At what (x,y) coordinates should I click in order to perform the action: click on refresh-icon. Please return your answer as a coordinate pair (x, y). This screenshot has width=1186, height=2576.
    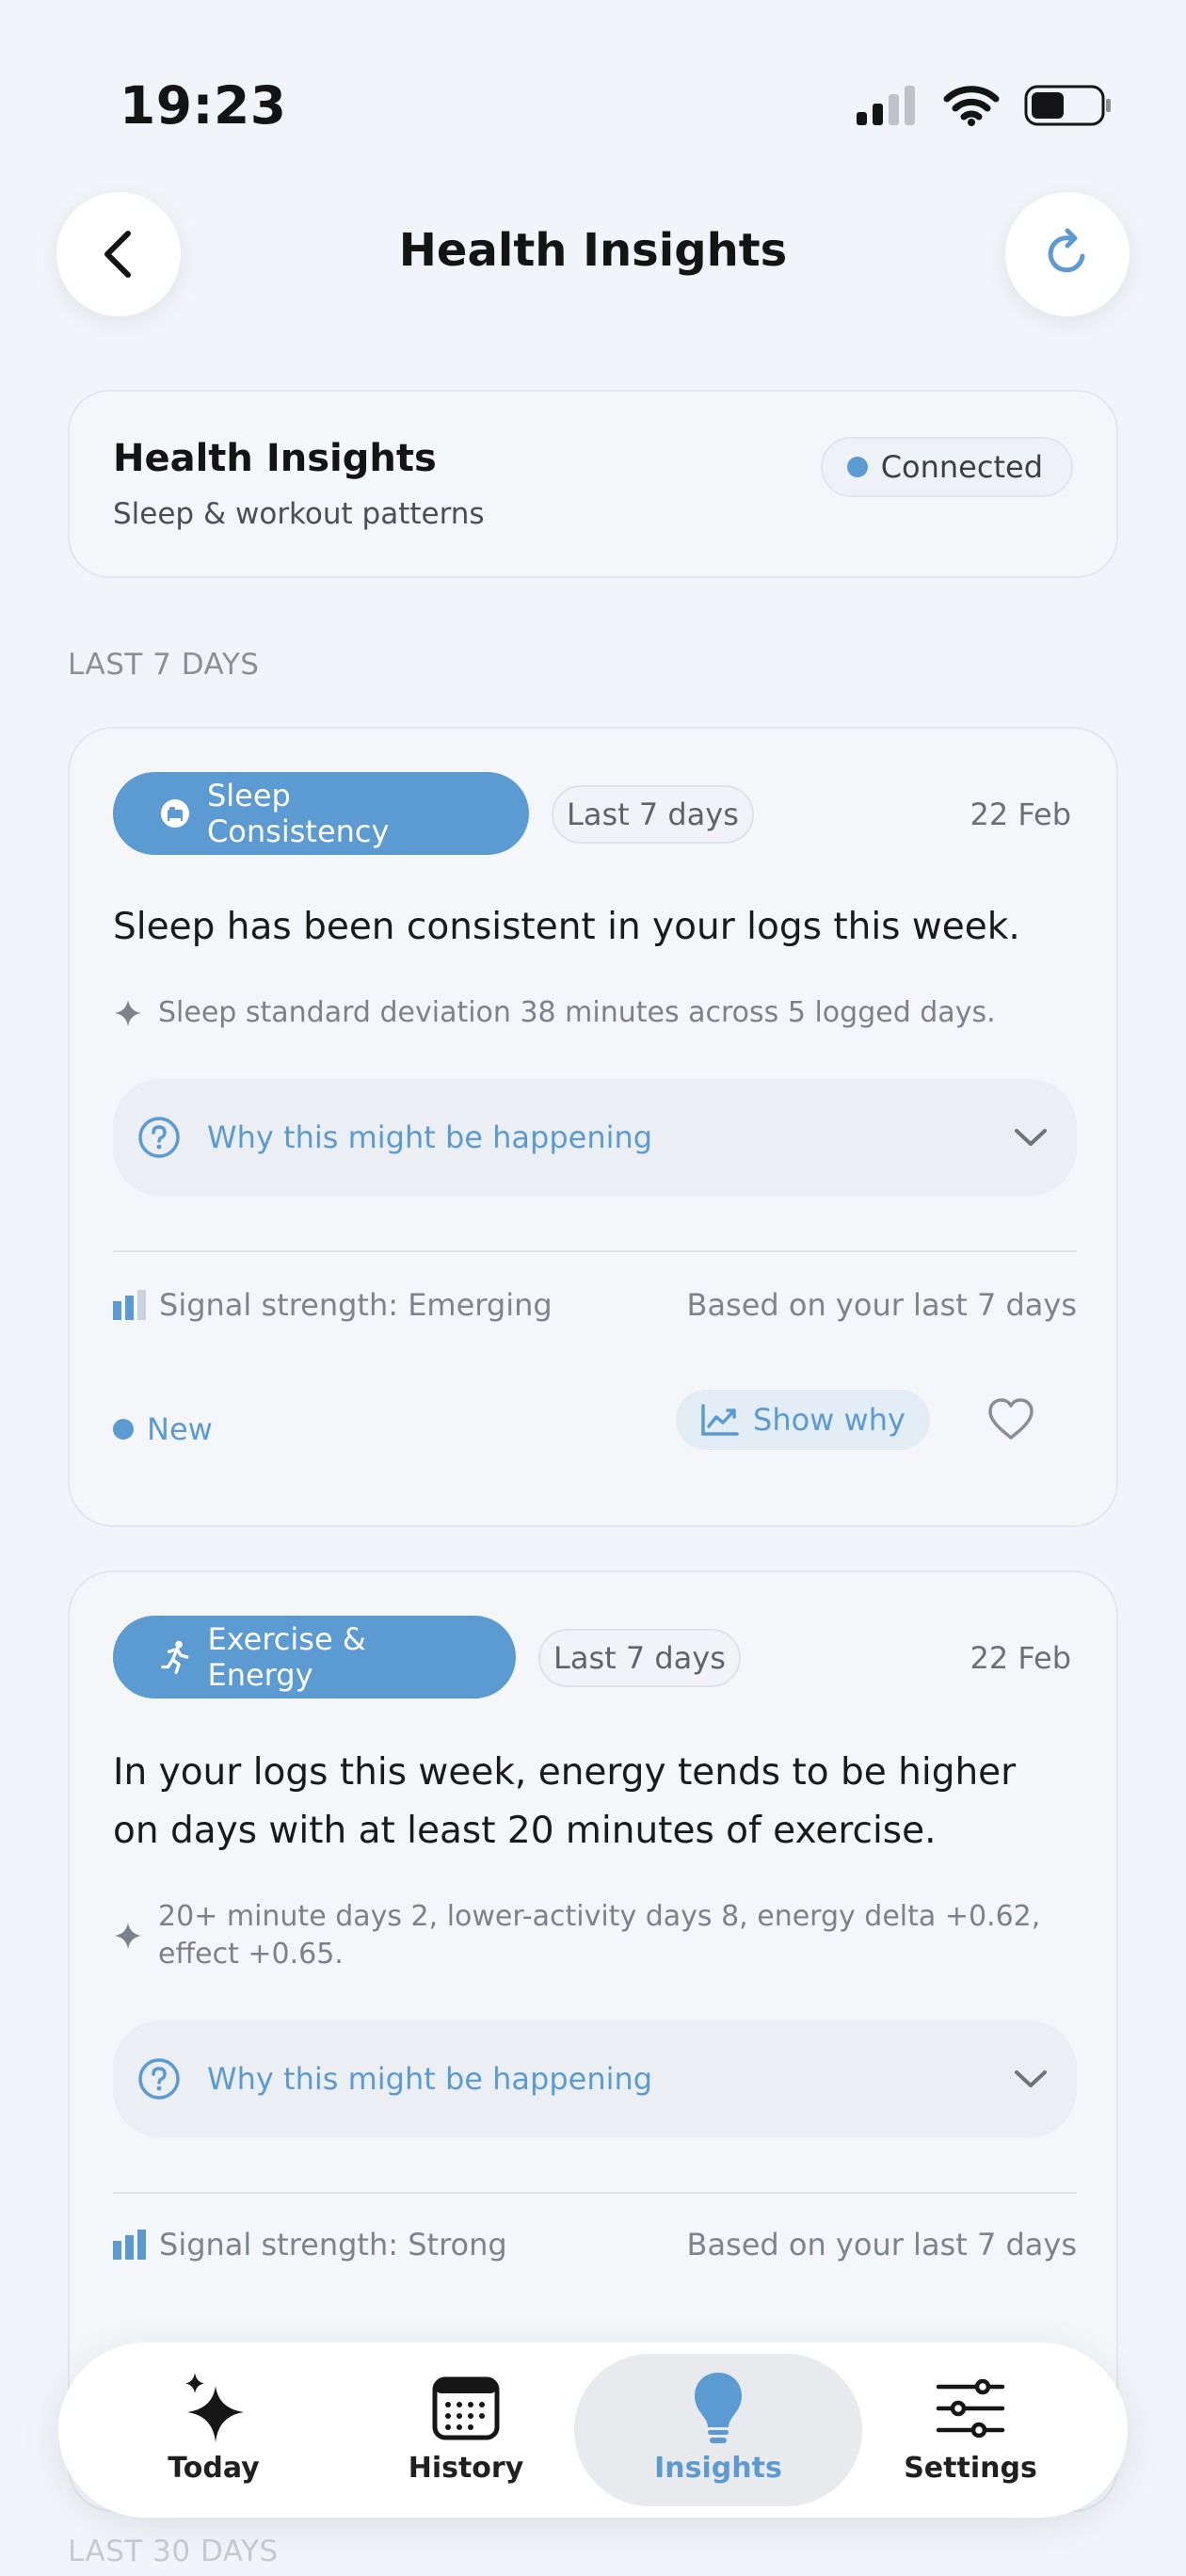
    Looking at the image, I should click on (1066, 250).